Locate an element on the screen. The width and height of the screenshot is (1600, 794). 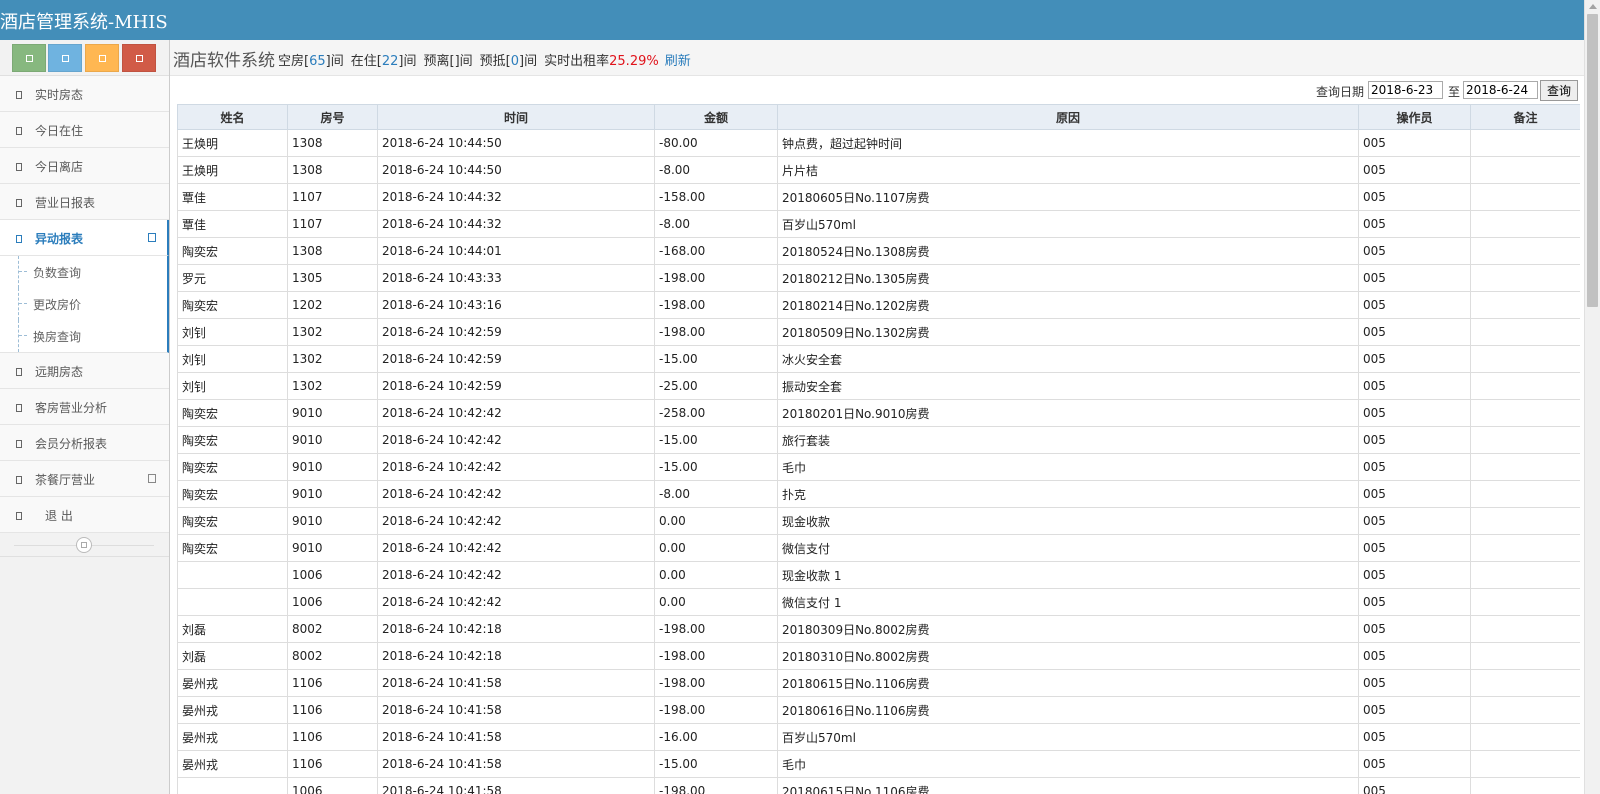
sidebar-item-logout: 退 出 is located at coordinates (84, 515).